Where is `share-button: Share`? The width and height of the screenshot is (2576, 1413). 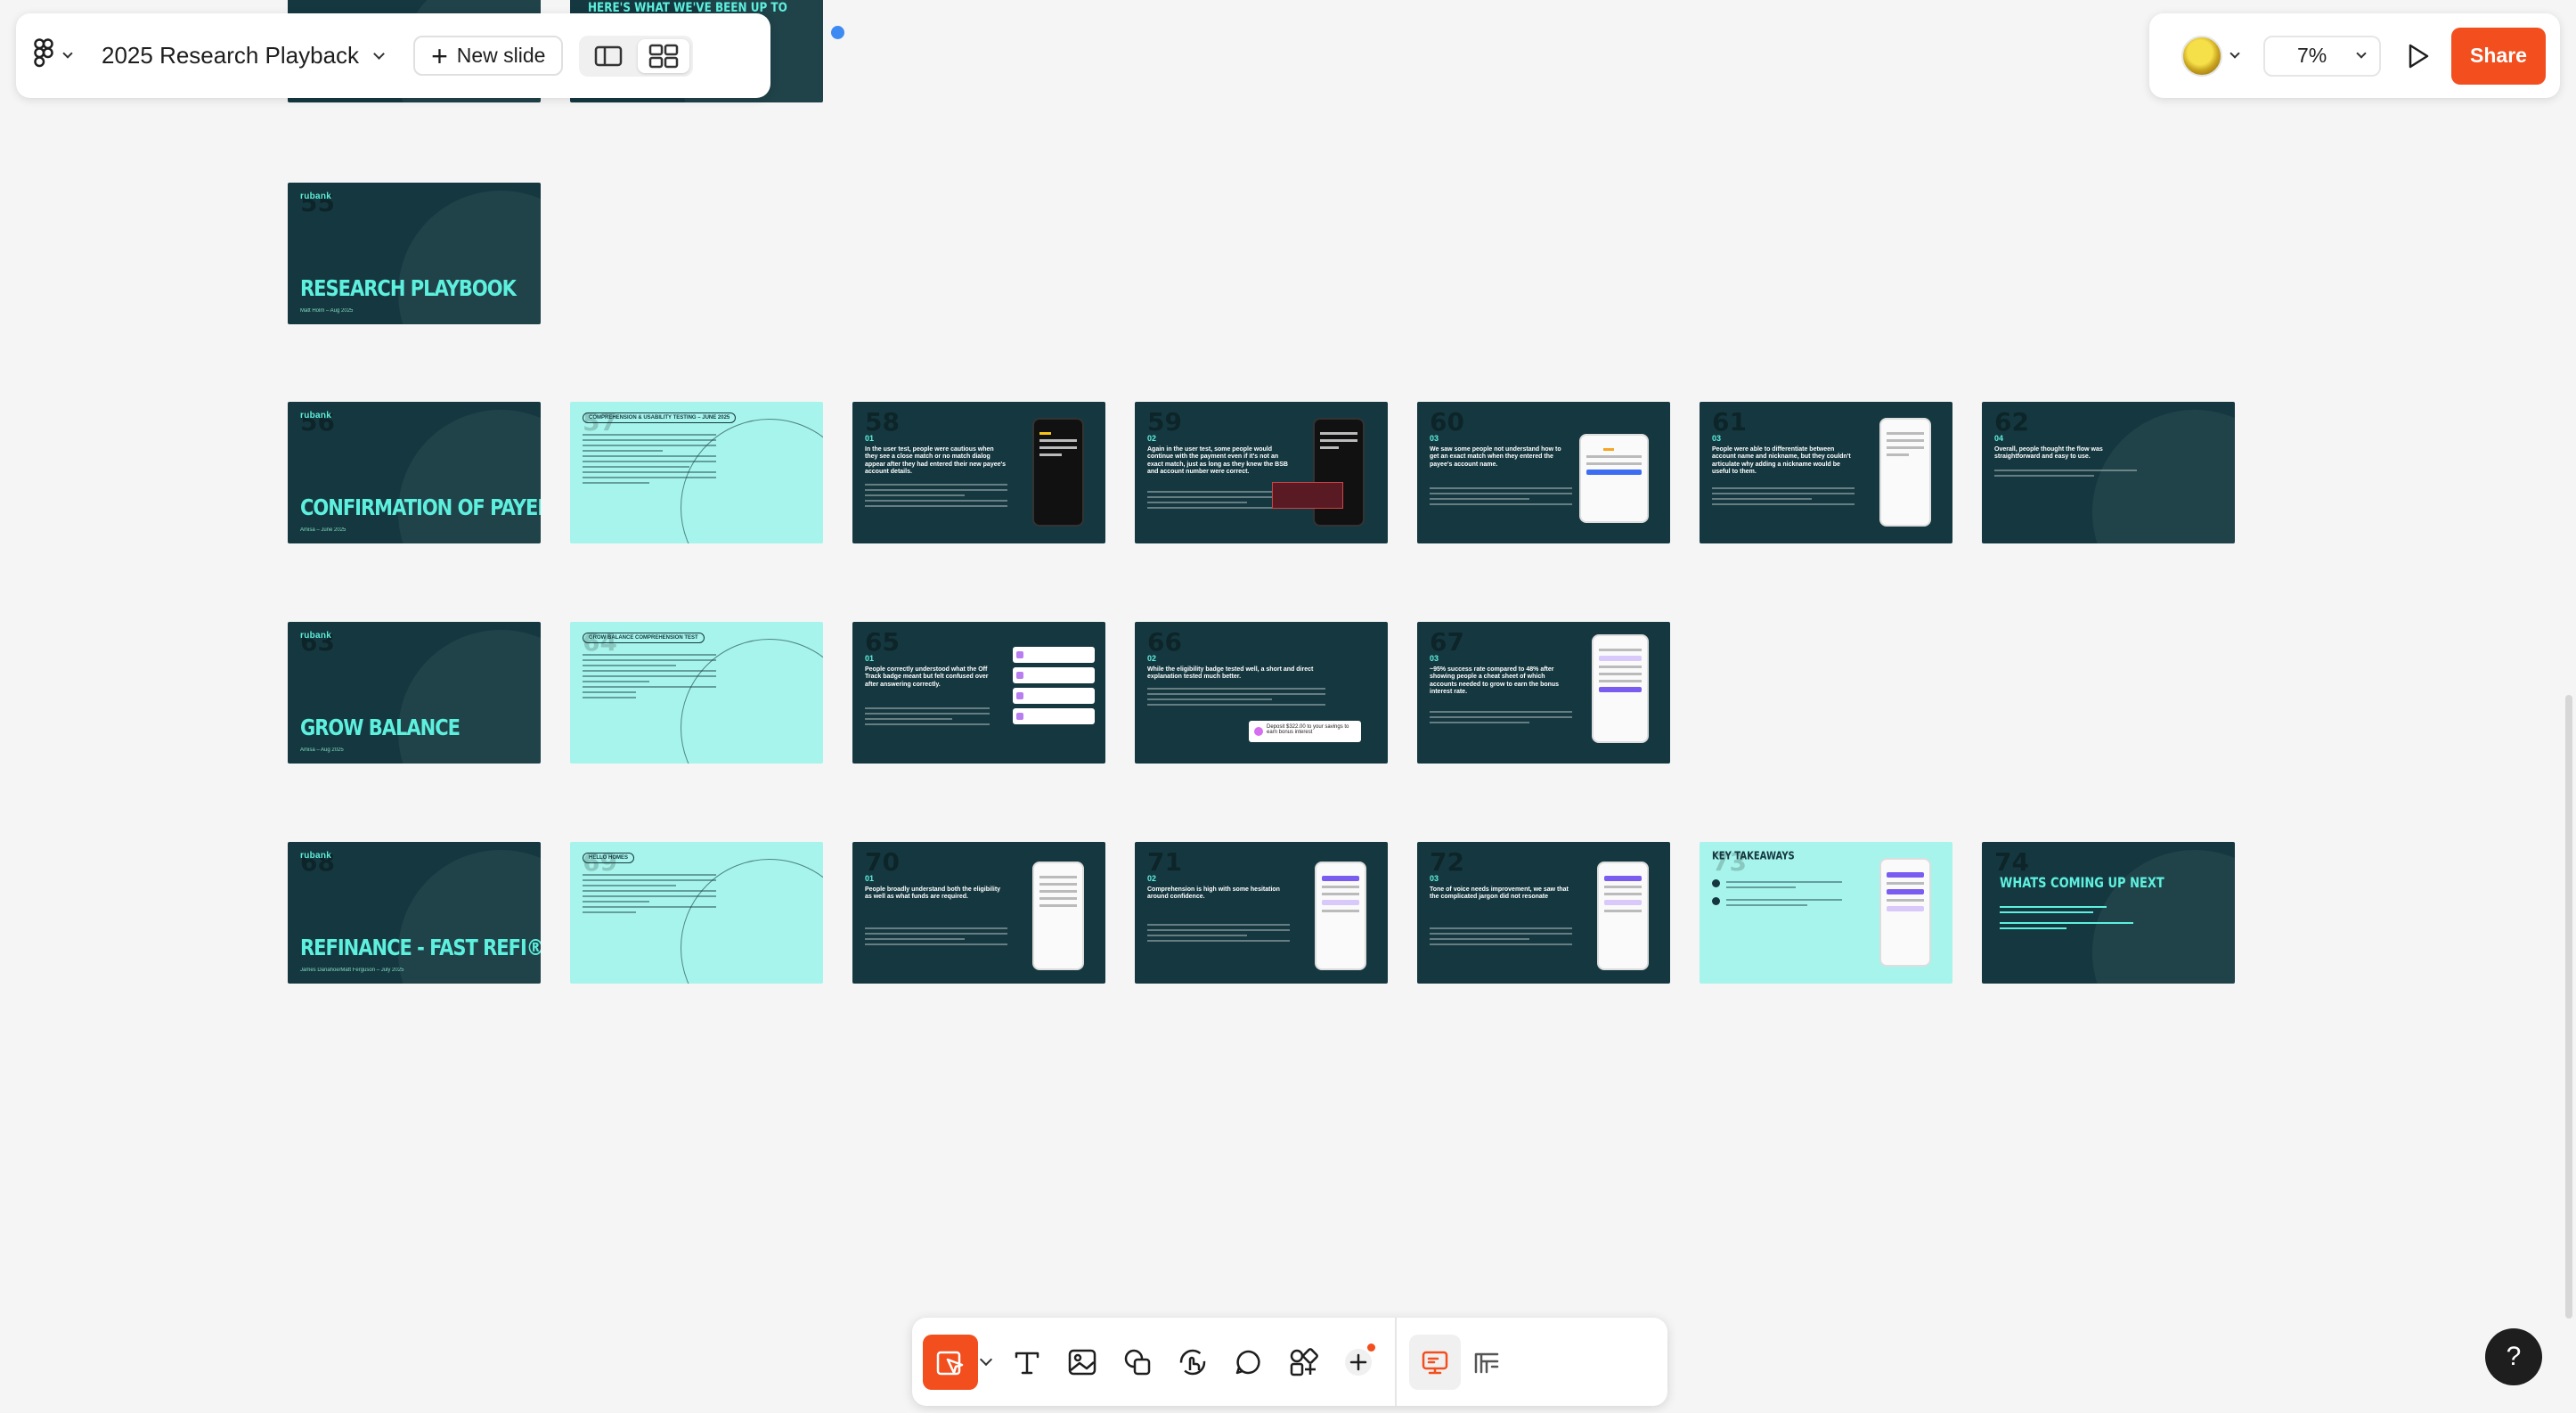
share-button: Share is located at coordinates (2498, 56).